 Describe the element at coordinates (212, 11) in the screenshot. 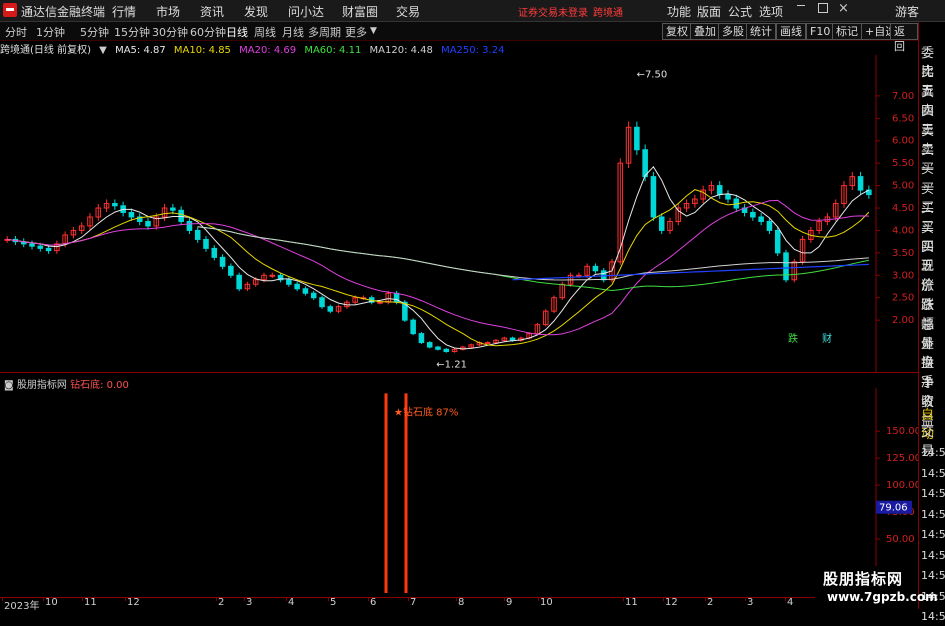

I see `menu-zixun: 资讯` at that location.